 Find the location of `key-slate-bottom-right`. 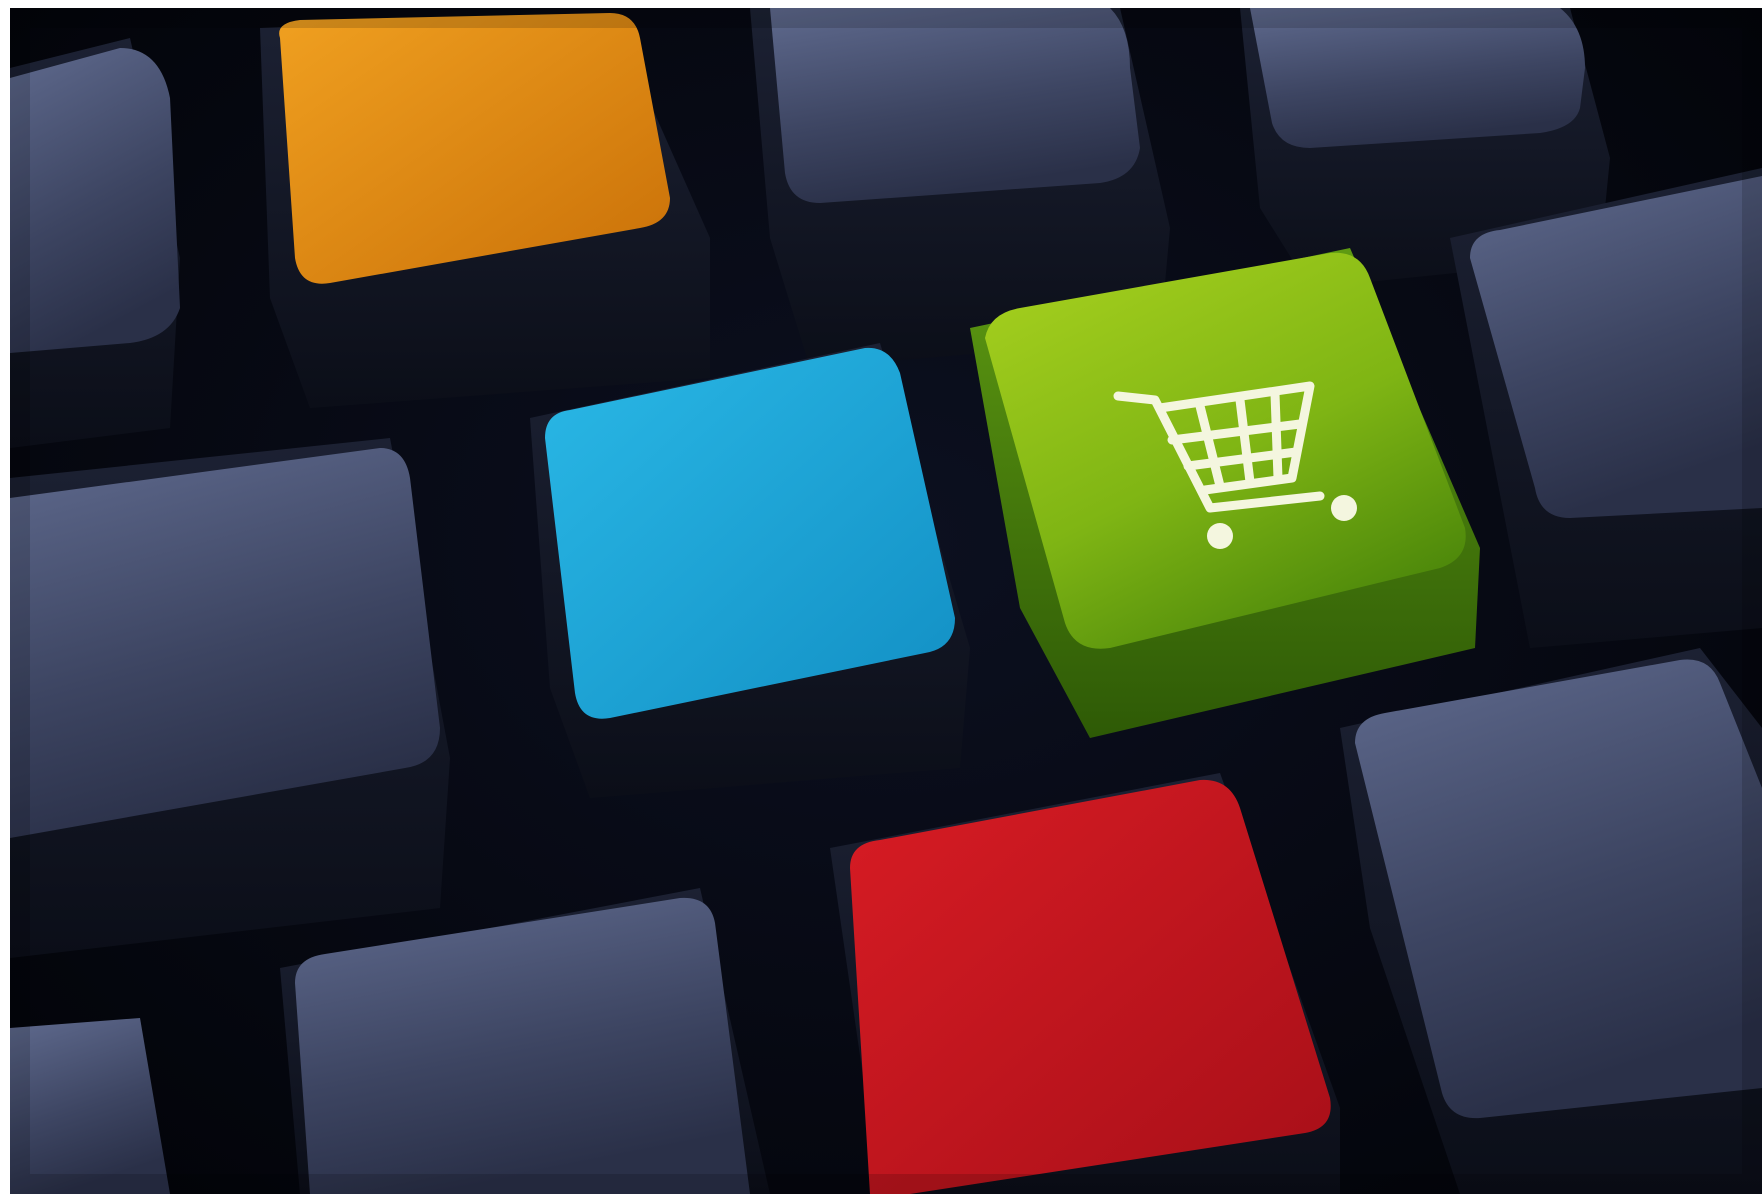

key-slate-bottom-right is located at coordinates (1551, 921).